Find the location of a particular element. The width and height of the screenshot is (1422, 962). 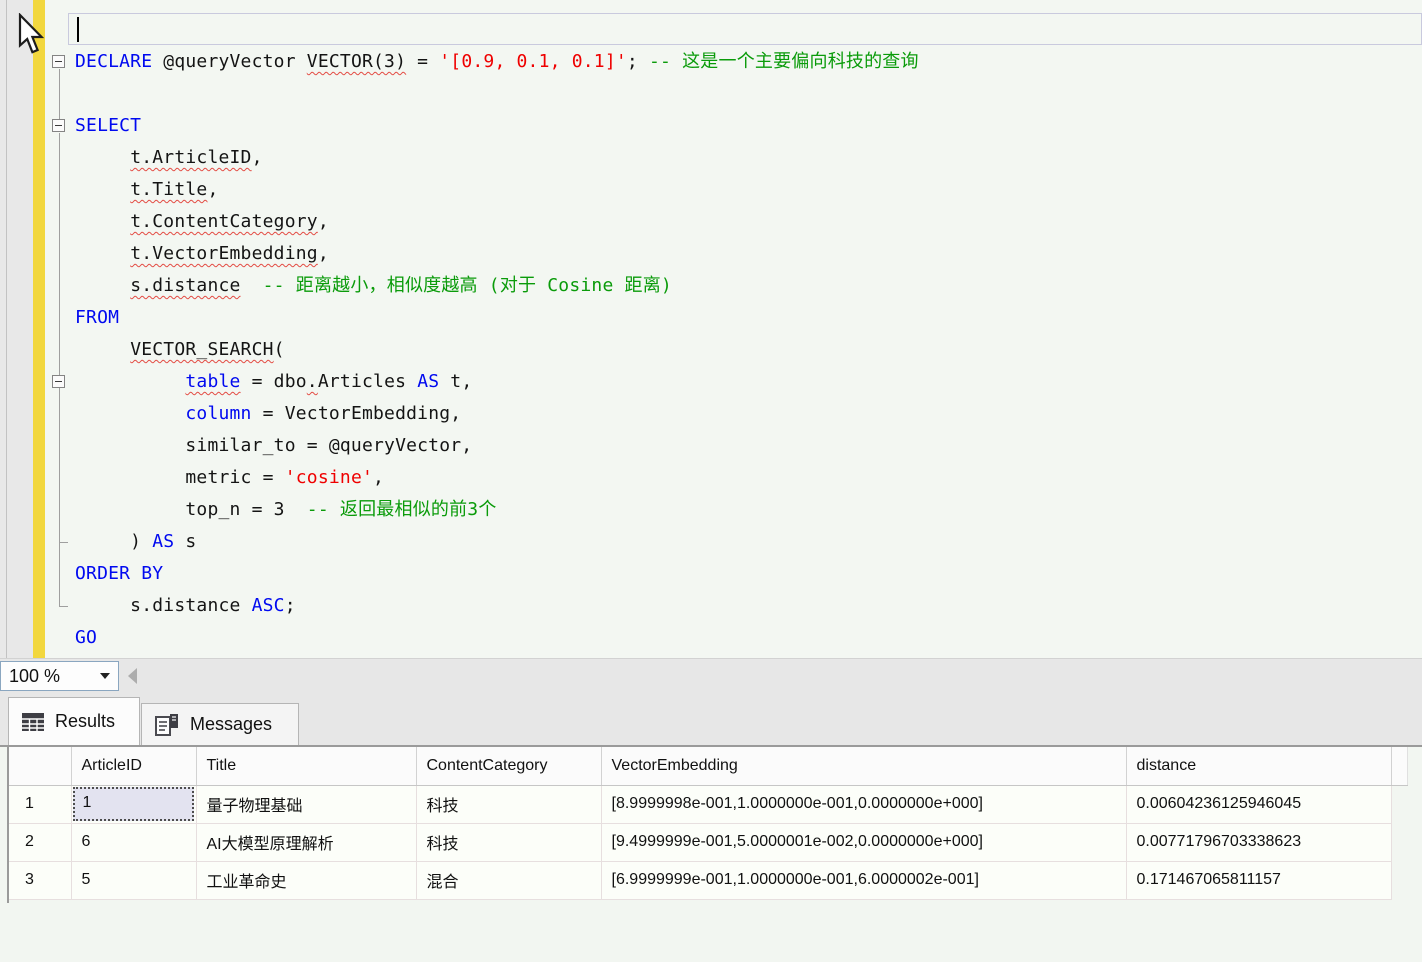

grid-cell: 工业革命史 is located at coordinates (306, 880).